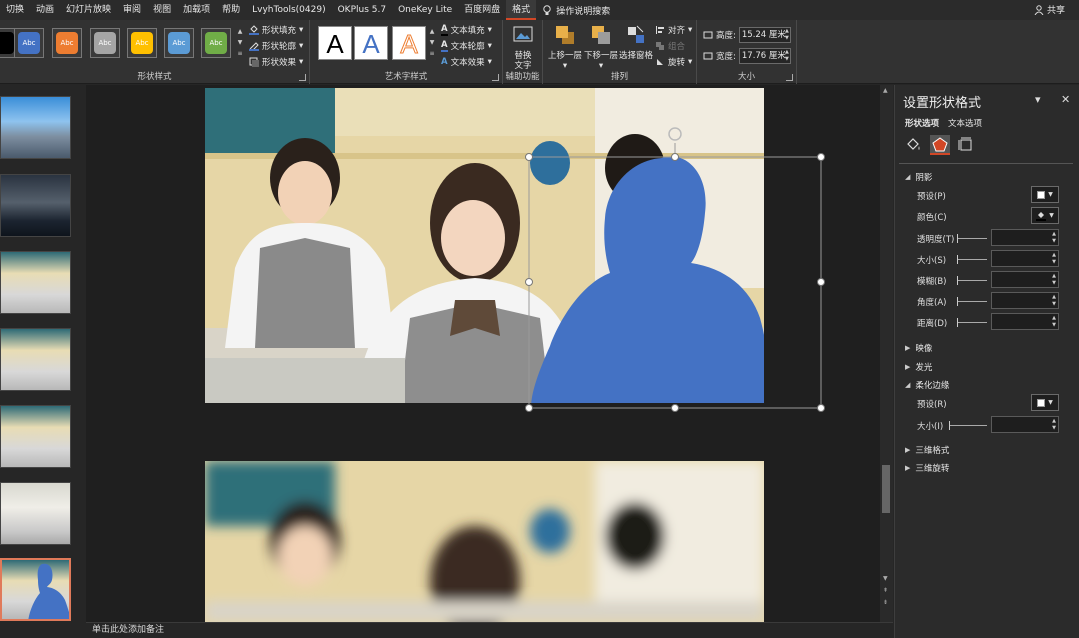  I want to click on style-swatch-1: Abc, so click(29, 43).